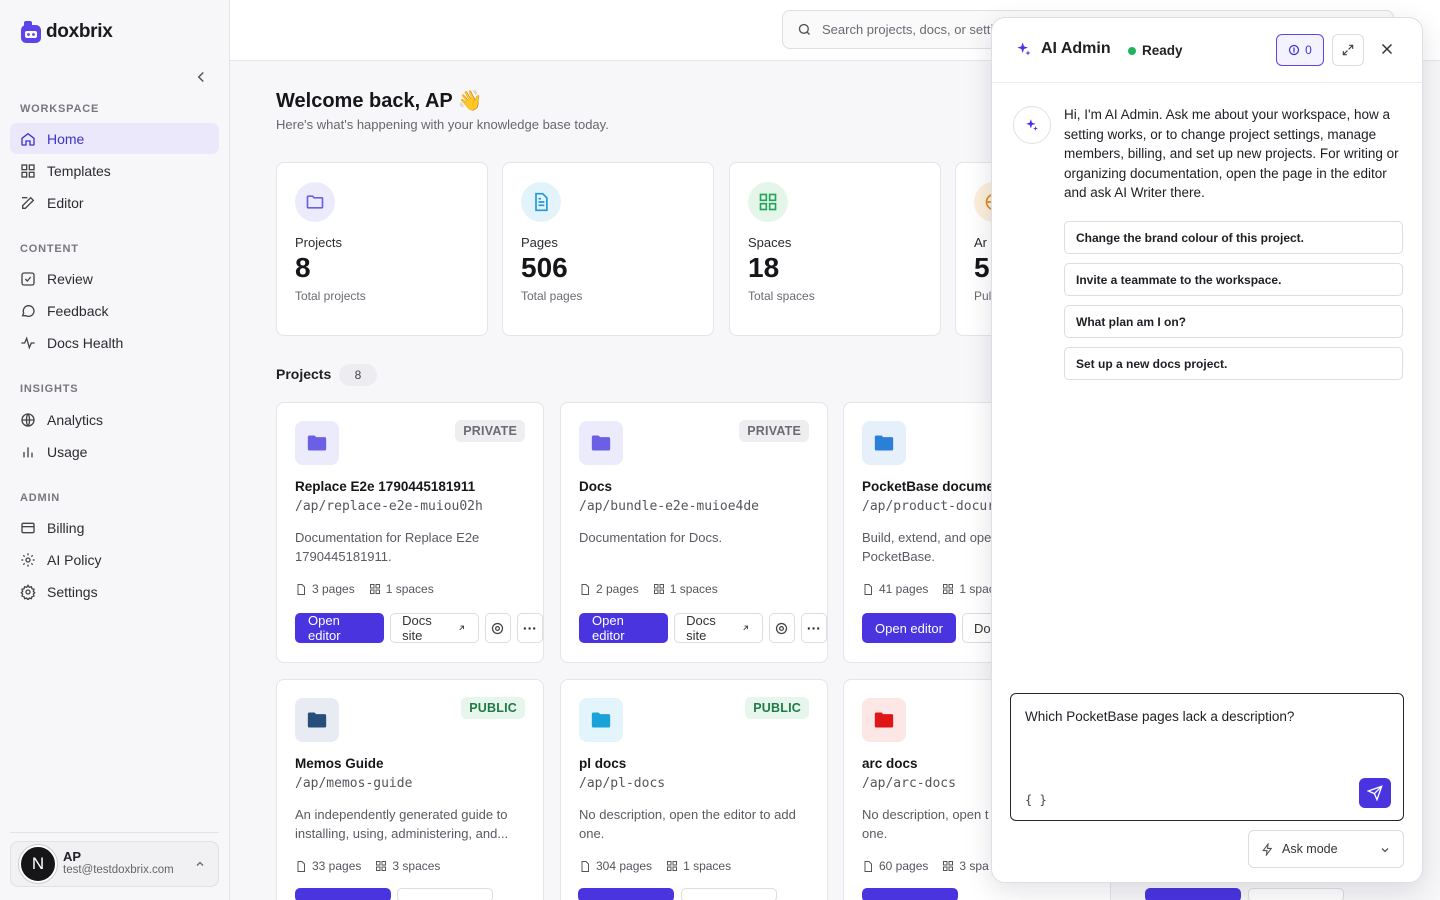 Image resolution: width=1440 pixels, height=900 pixels. I want to click on suggestion-chip: What plan am I on?, so click(1233, 321).